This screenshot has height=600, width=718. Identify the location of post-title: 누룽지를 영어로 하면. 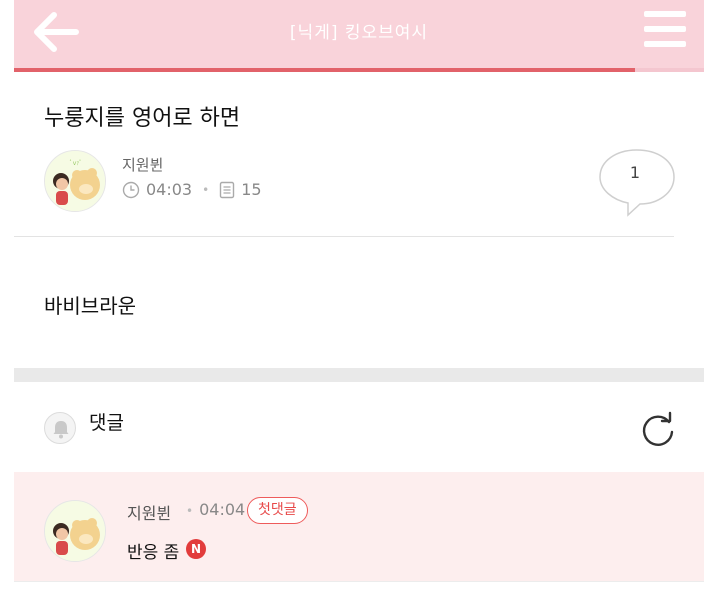
(142, 118).